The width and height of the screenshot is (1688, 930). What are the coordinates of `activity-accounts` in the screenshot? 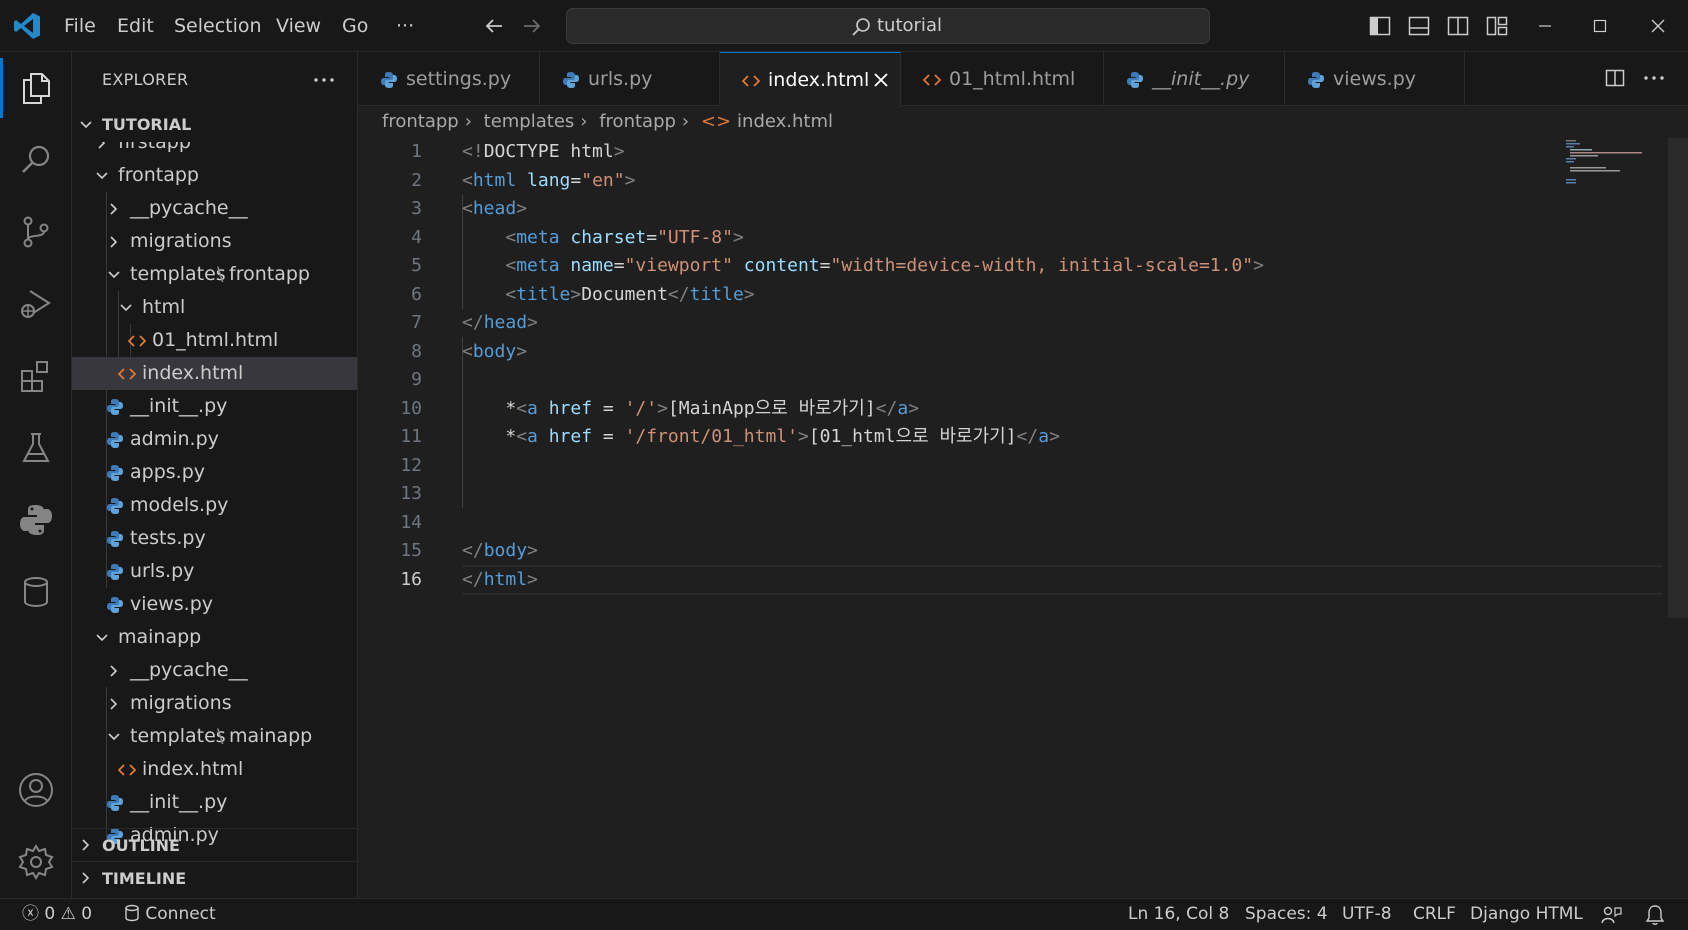 It's located at (36, 790).